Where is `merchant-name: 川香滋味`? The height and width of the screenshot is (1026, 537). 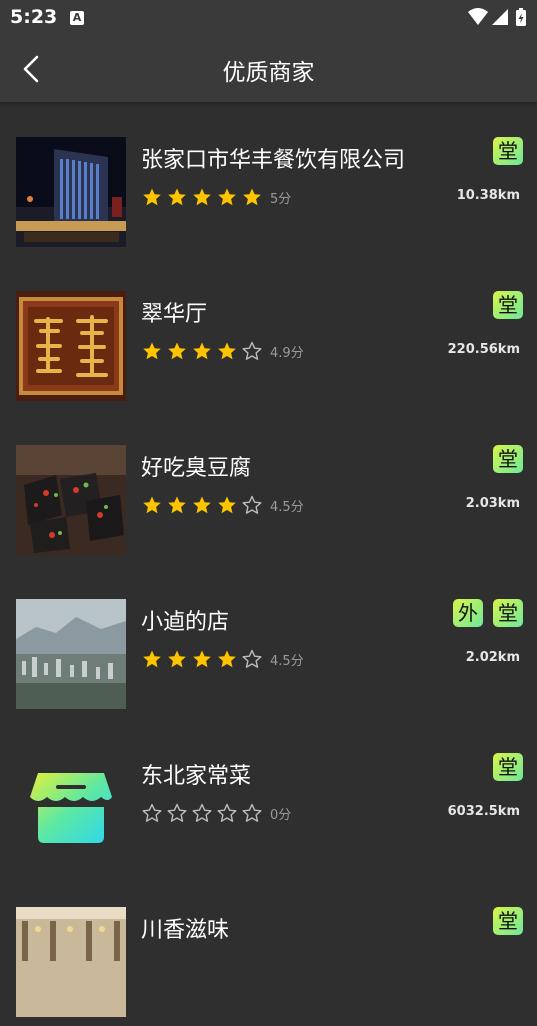
merchant-name: 川香滋味 is located at coordinates (185, 930).